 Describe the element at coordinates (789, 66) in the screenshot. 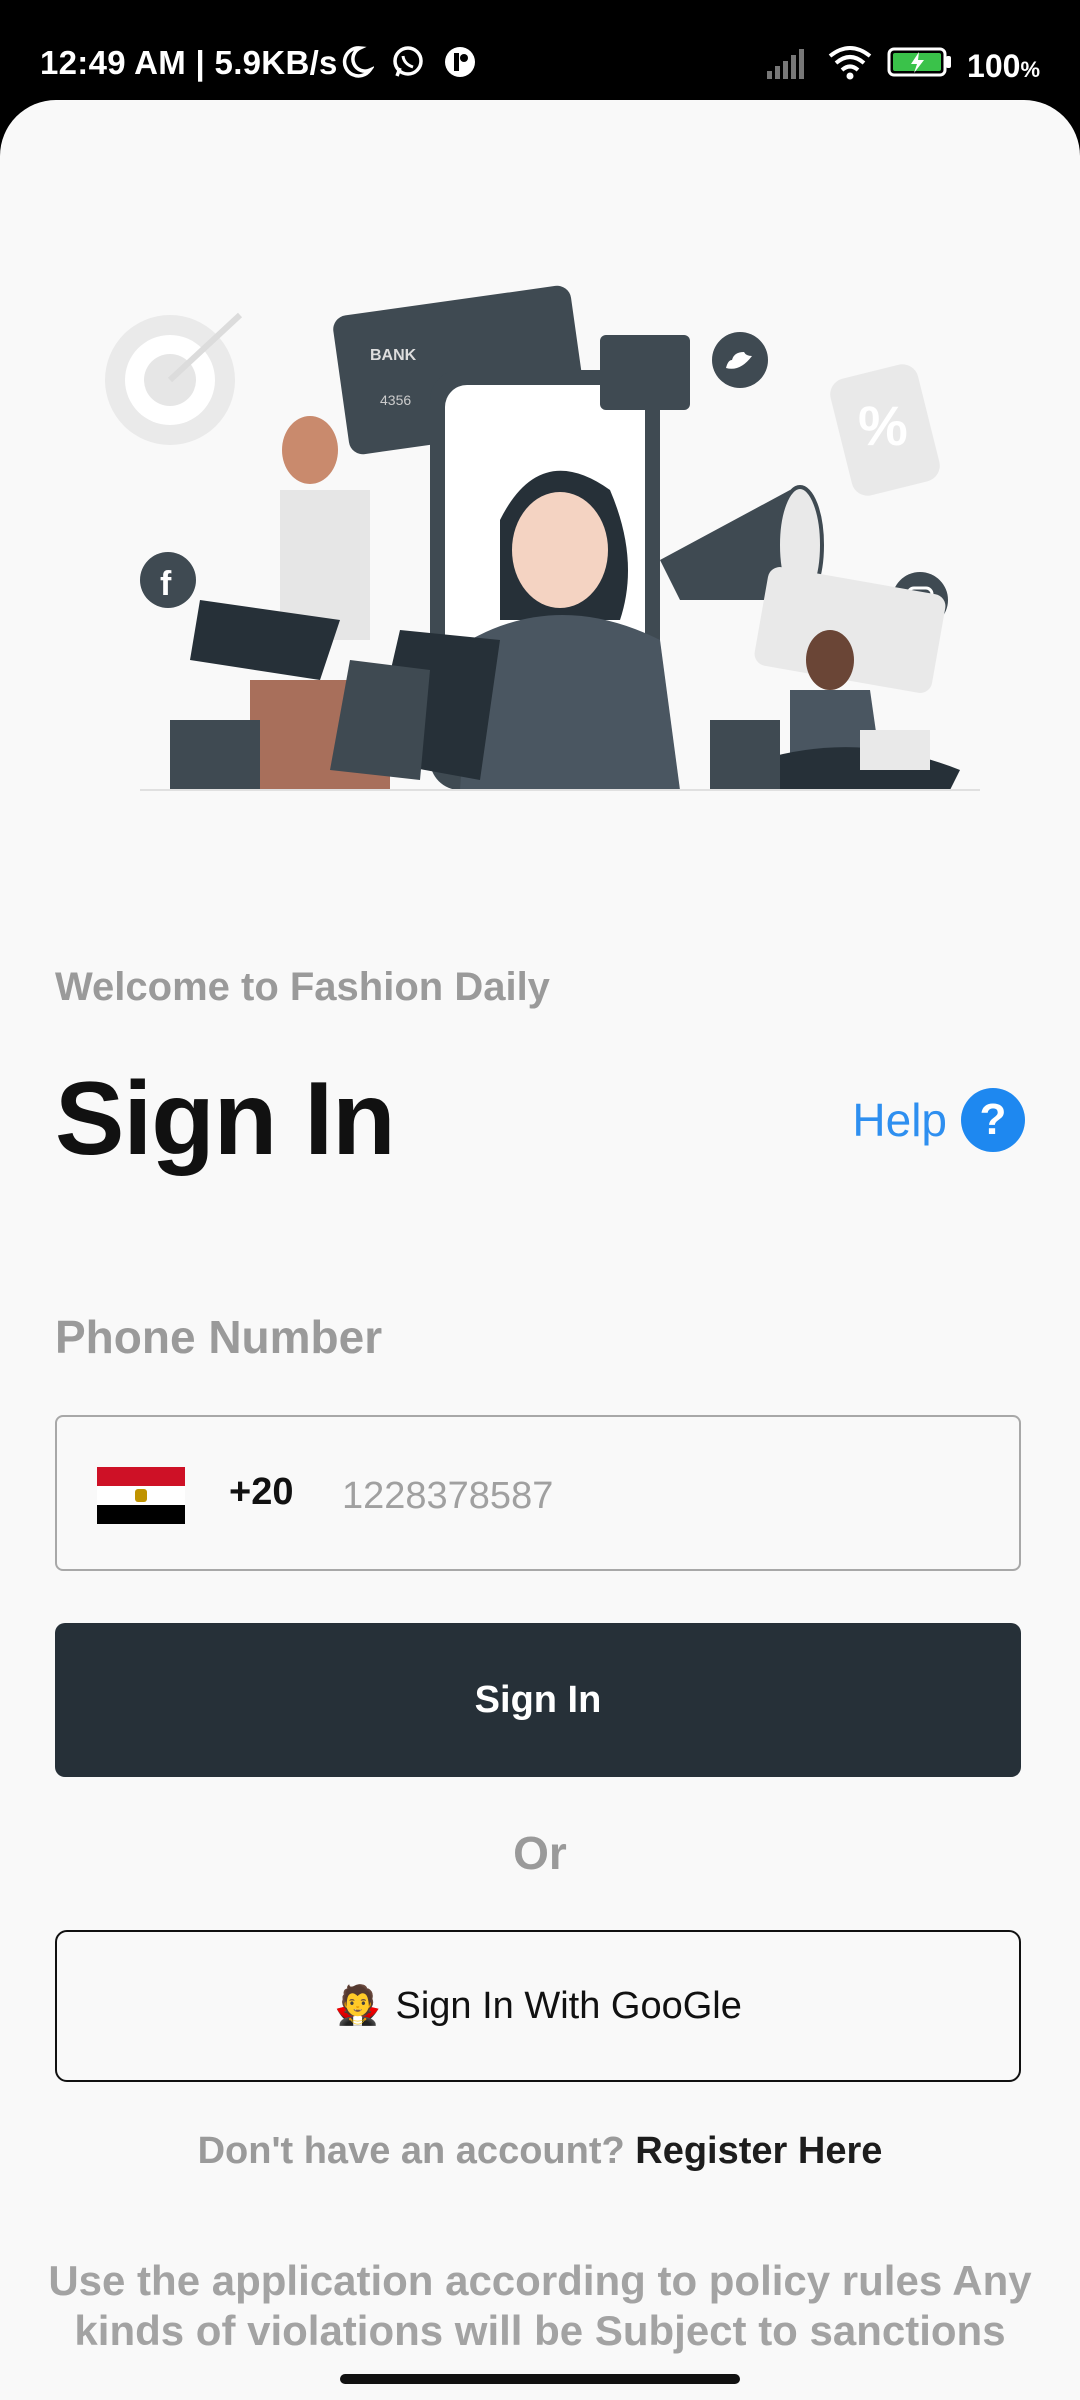

I see `signal-icon` at that location.